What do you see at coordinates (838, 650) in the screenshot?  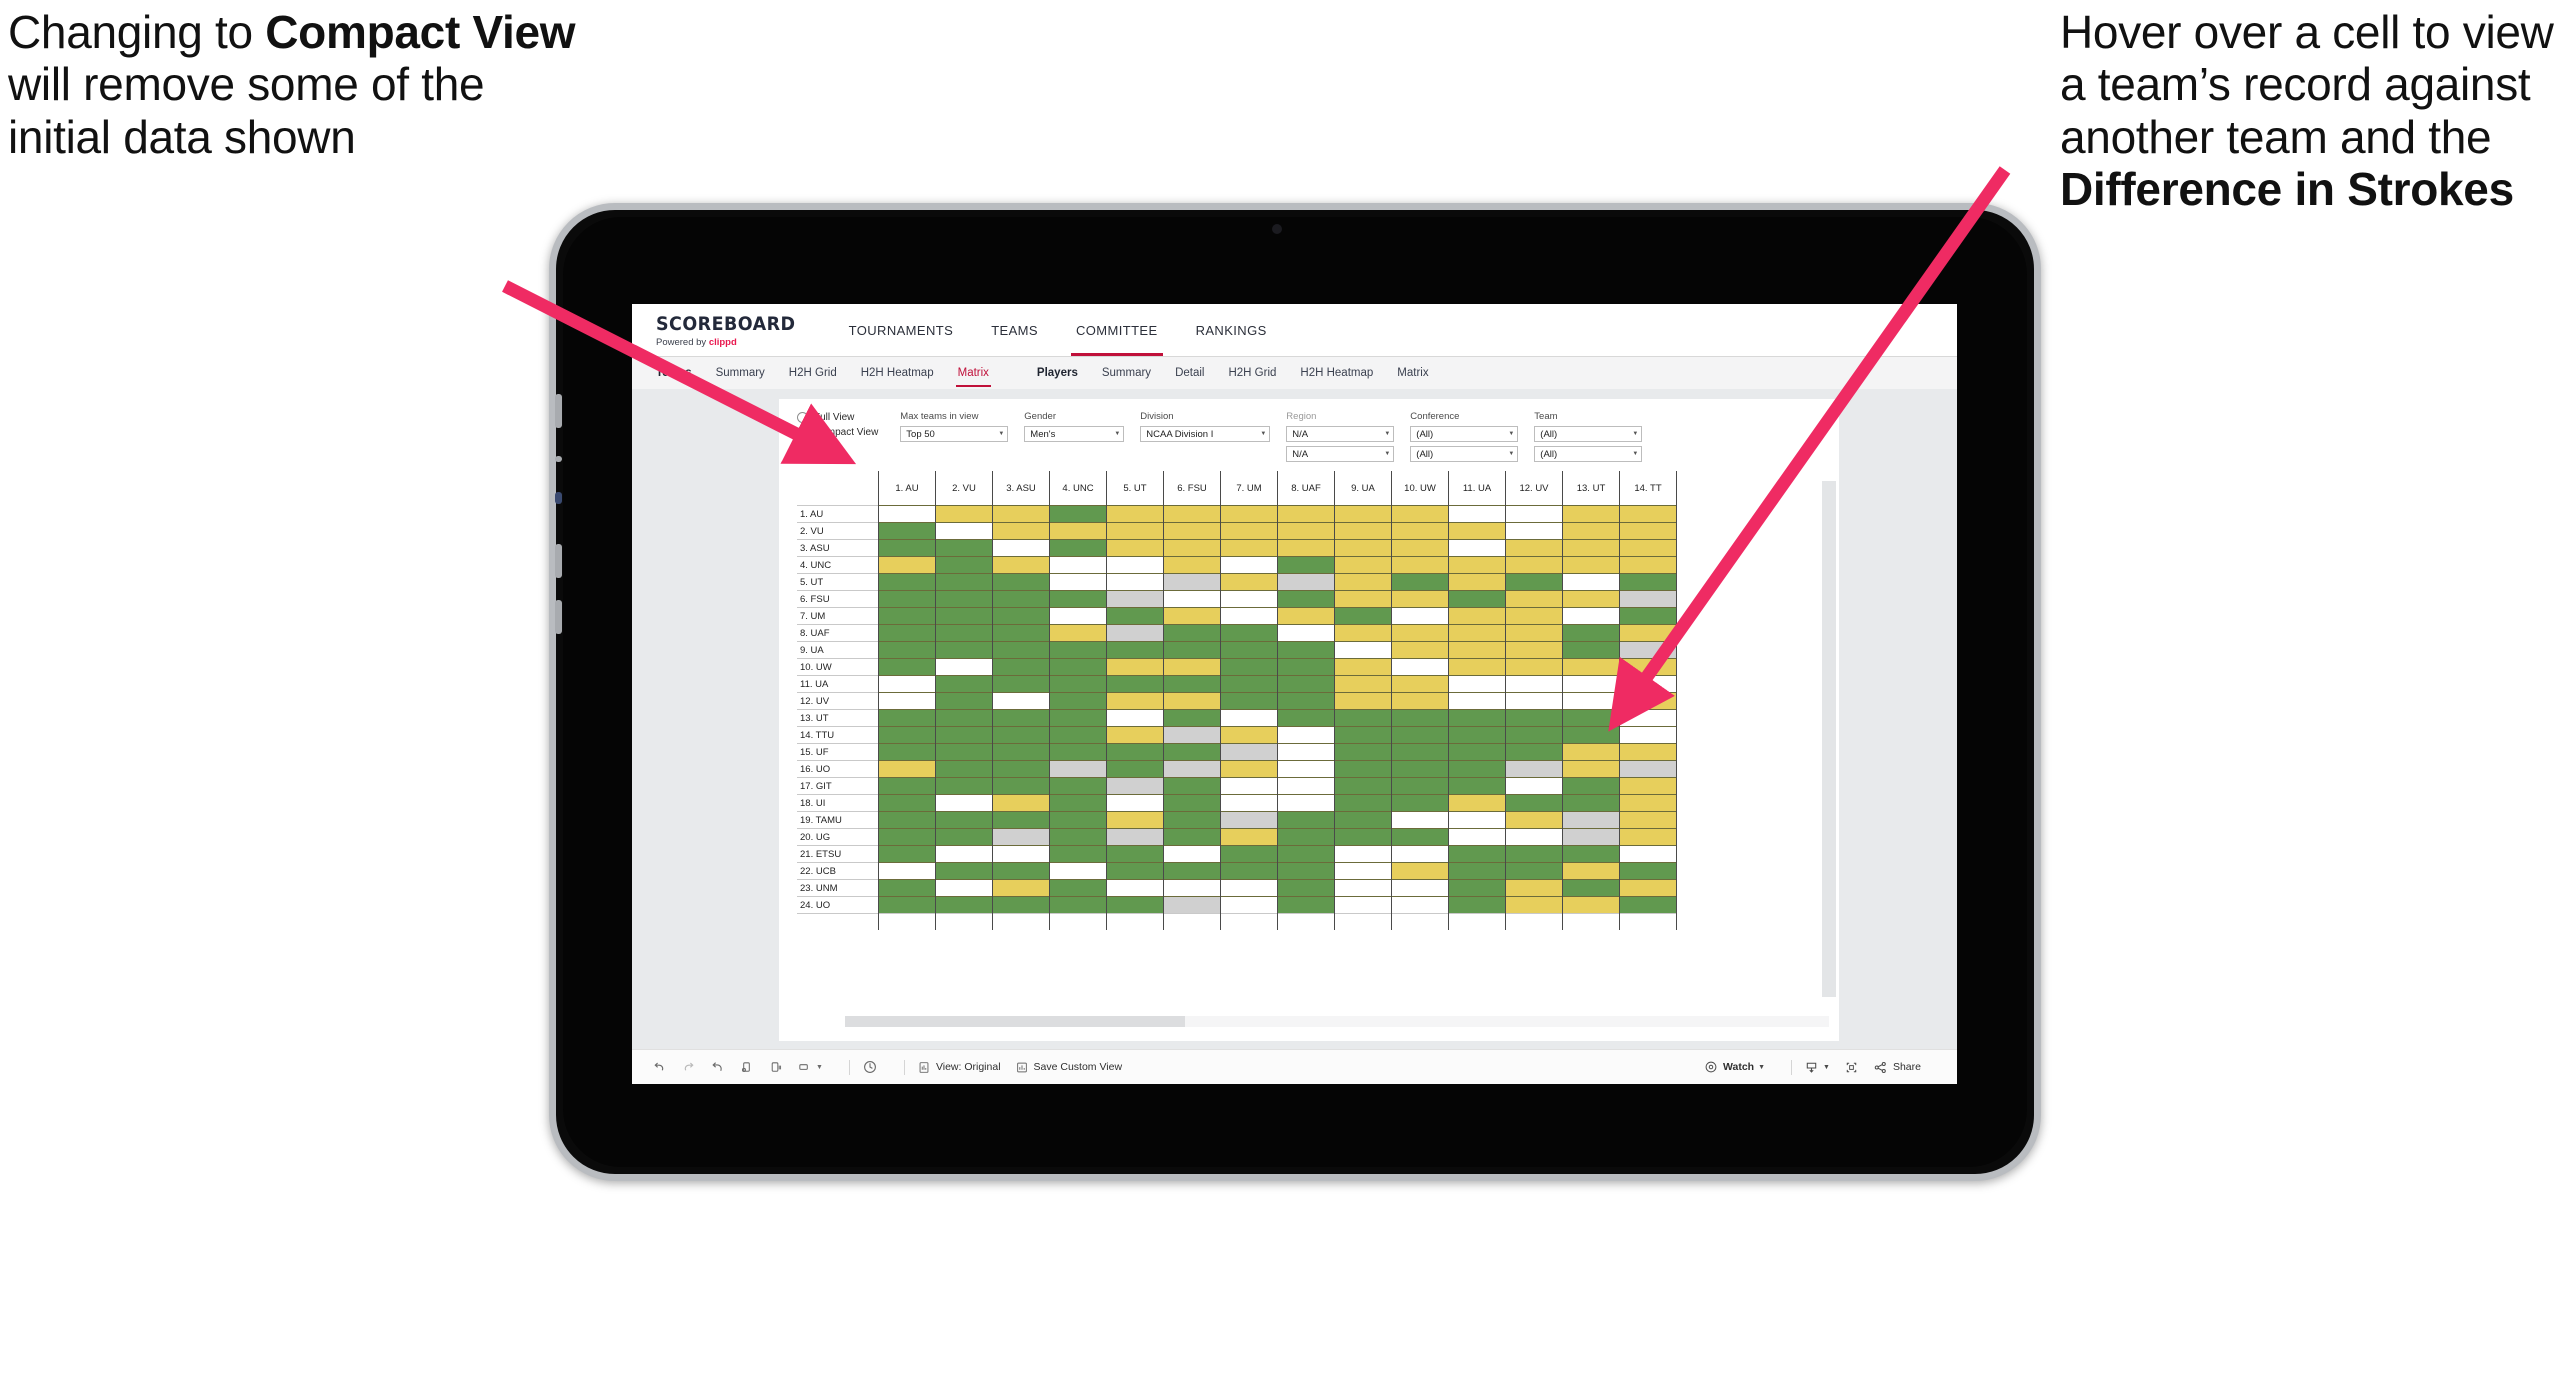 I see `matrix-row-header: 9. UA` at bounding box center [838, 650].